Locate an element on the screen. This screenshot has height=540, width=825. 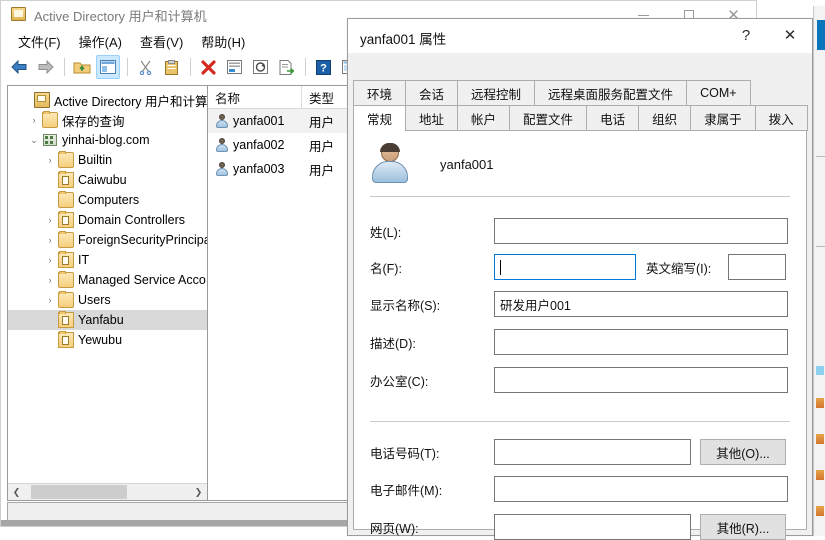
tab-profile: 配置文件 is located at coordinates (548, 118).